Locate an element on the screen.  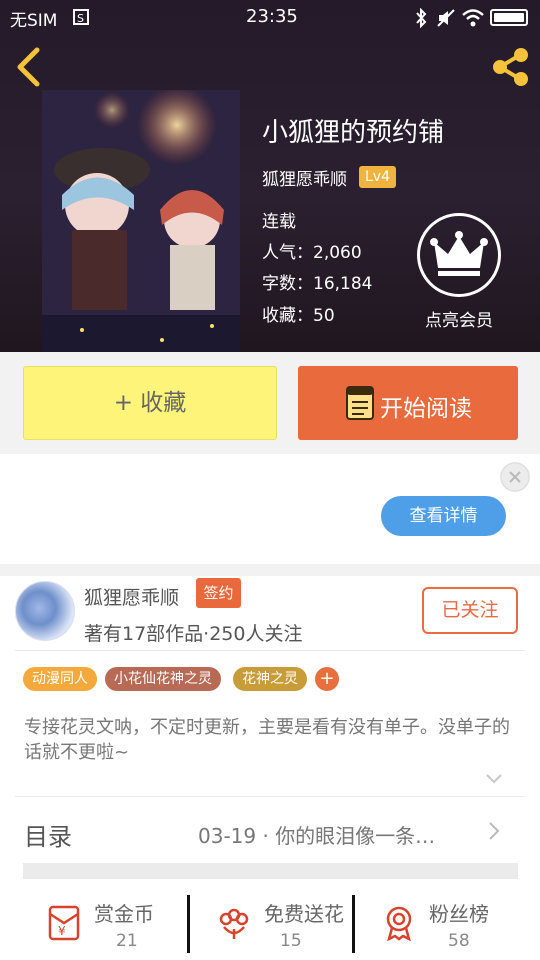
add-favorite-button: + 收藏 is located at coordinates (150, 403).